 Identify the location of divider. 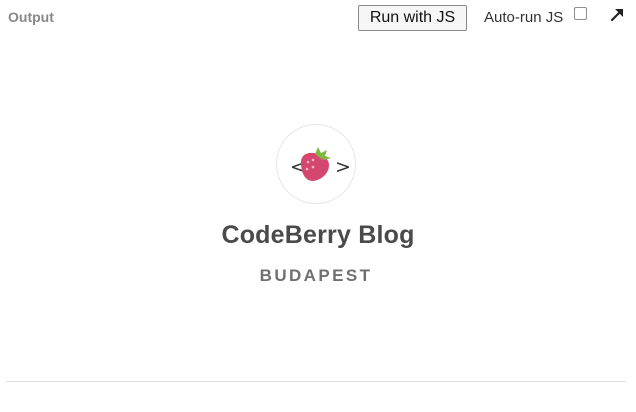
(316, 381).